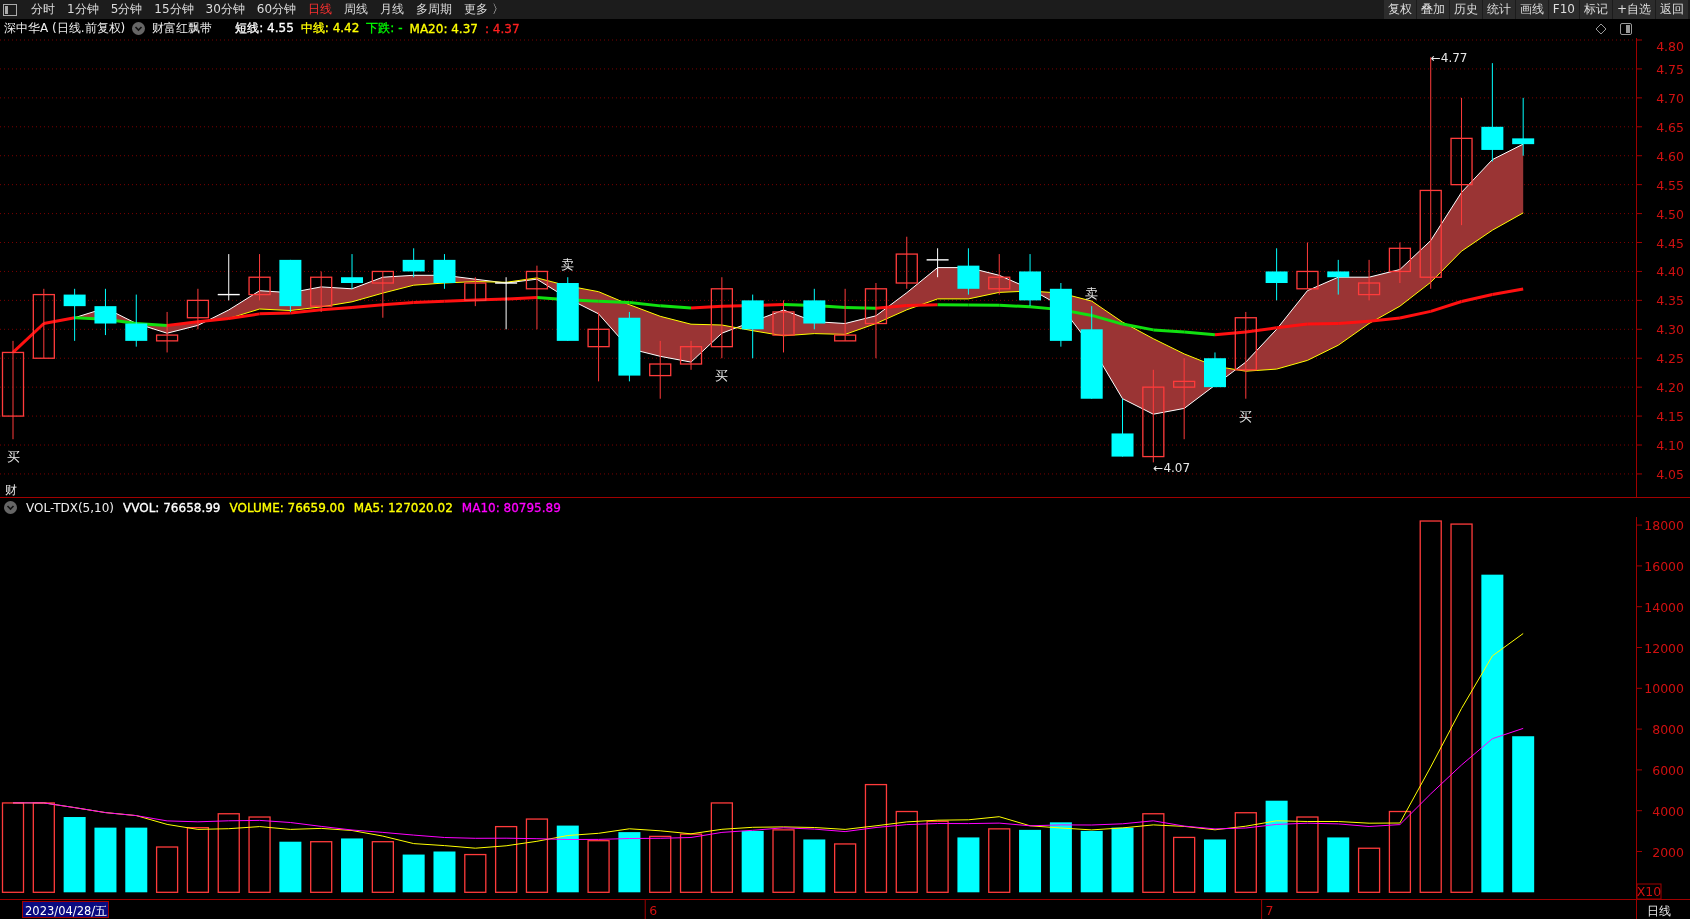 The width and height of the screenshot is (1690, 919). I want to click on toolbar-button: 画线, so click(1531, 9).